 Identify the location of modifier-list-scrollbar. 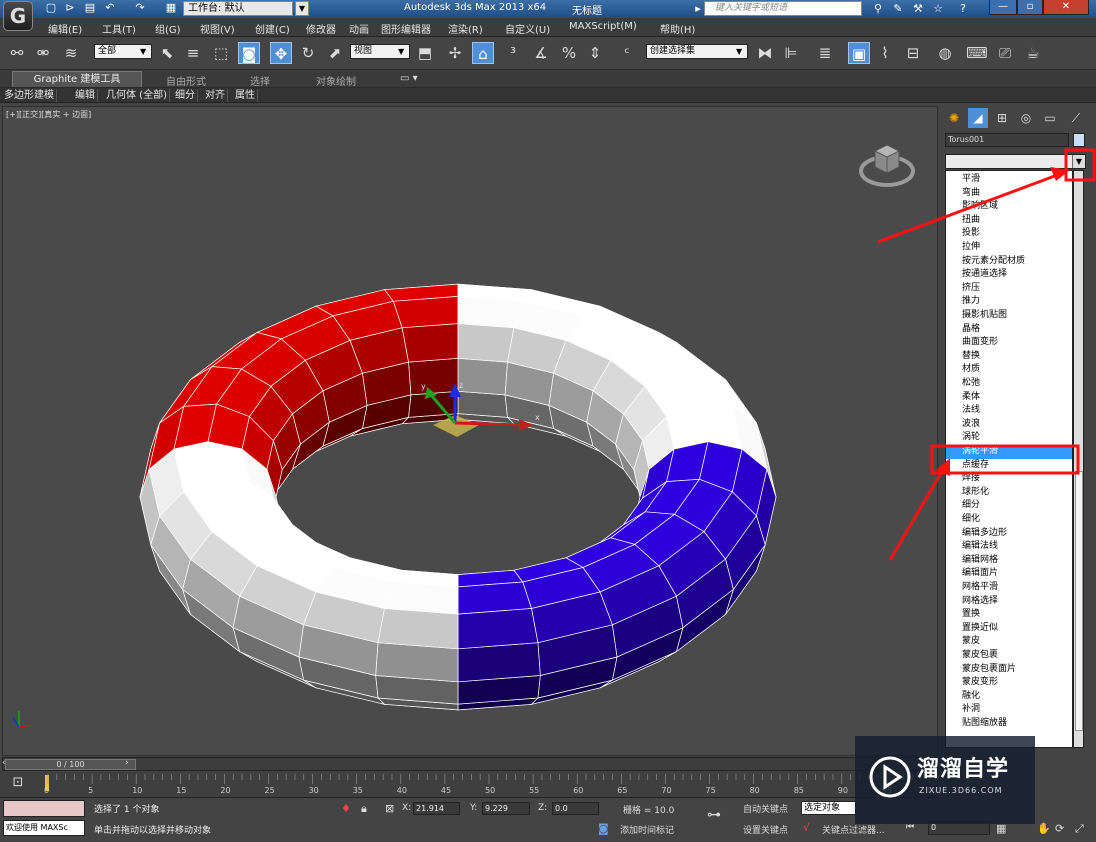
(1078, 459).